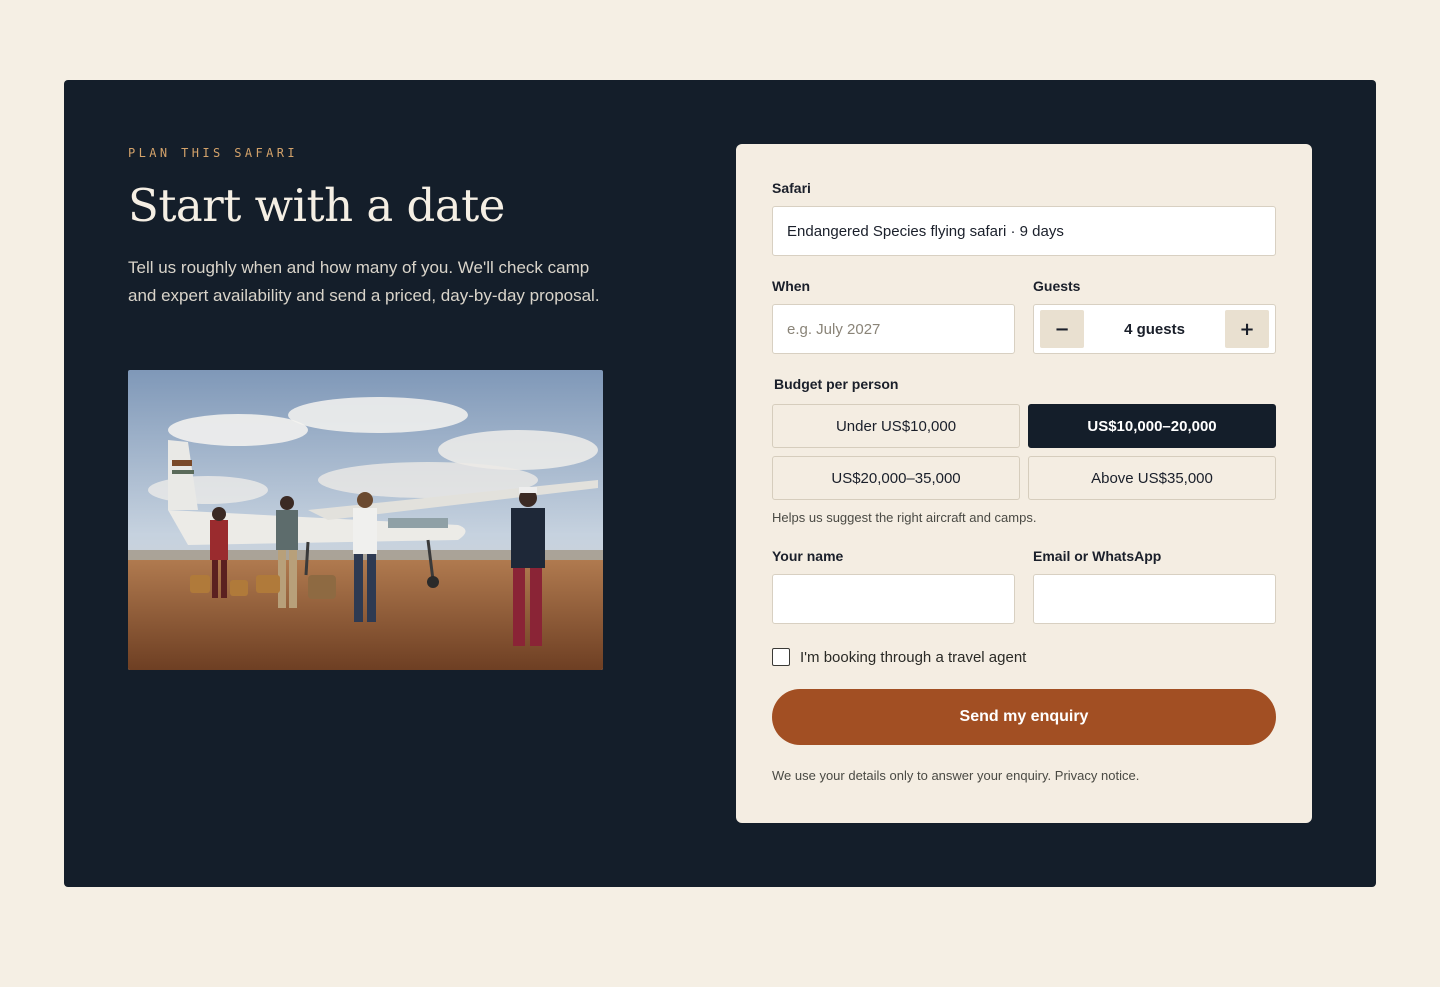 This screenshot has width=1440, height=987. What do you see at coordinates (808, 556) in the screenshot?
I see `name-label: Your name` at bounding box center [808, 556].